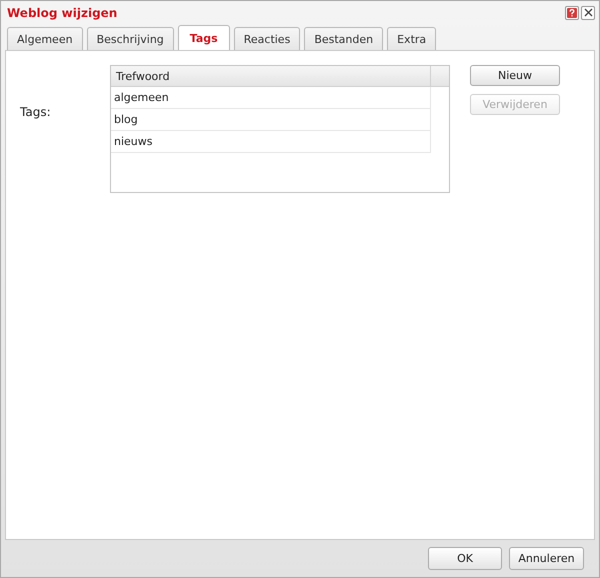 The image size is (600, 578). Describe the element at coordinates (271, 142) in the screenshot. I see `table-cell: nieuws` at that location.